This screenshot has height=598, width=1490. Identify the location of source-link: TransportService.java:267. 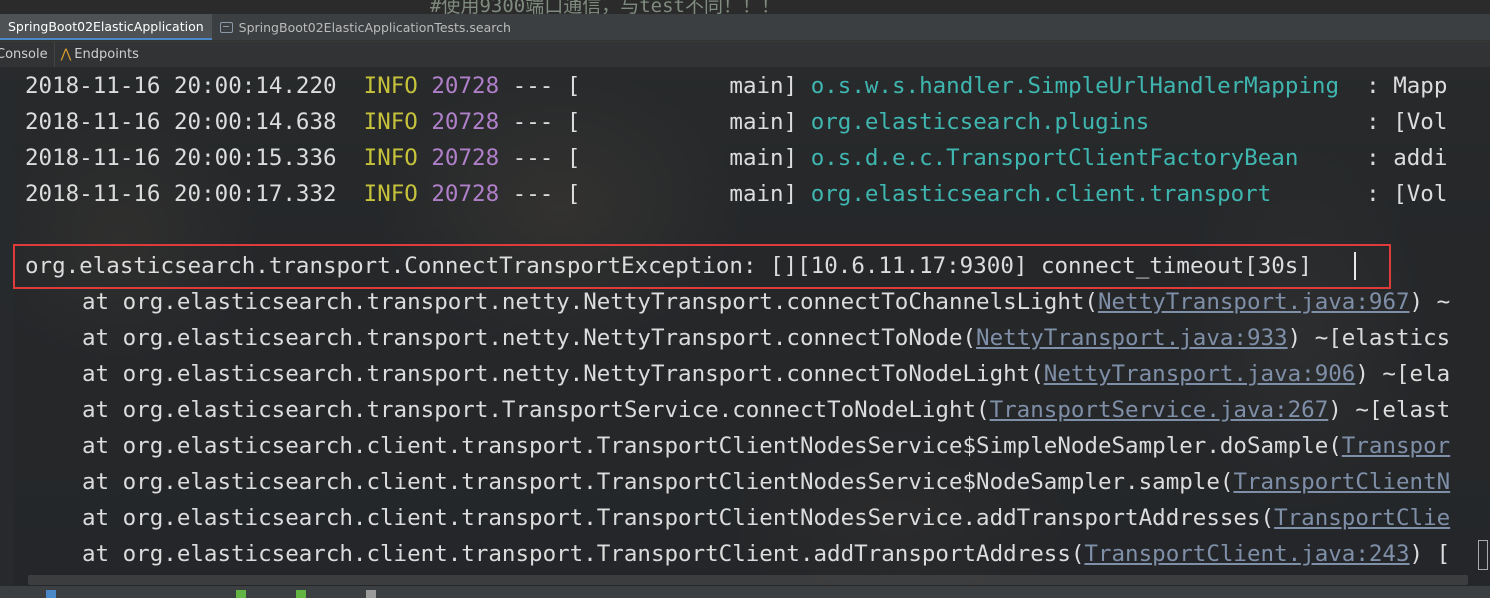
(1159, 410).